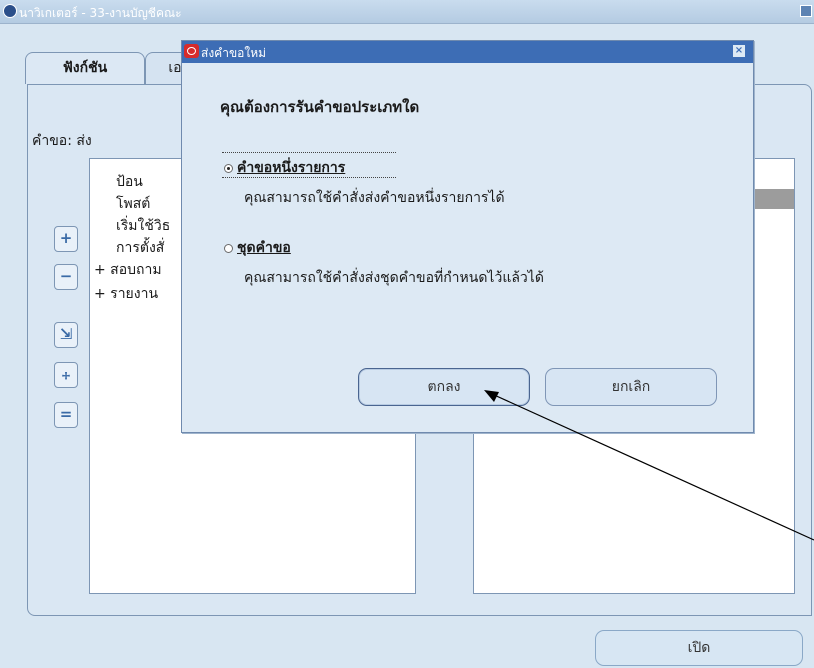  Describe the element at coordinates (62, 141) in the screenshot. I see `request-label: คำขอ: ส่ง` at that location.